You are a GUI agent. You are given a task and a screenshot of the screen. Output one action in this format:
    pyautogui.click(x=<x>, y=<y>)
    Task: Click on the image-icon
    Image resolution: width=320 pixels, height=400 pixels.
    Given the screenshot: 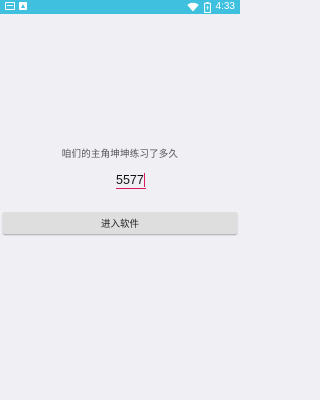 What is the action you would take?
    pyautogui.click(x=23, y=6)
    